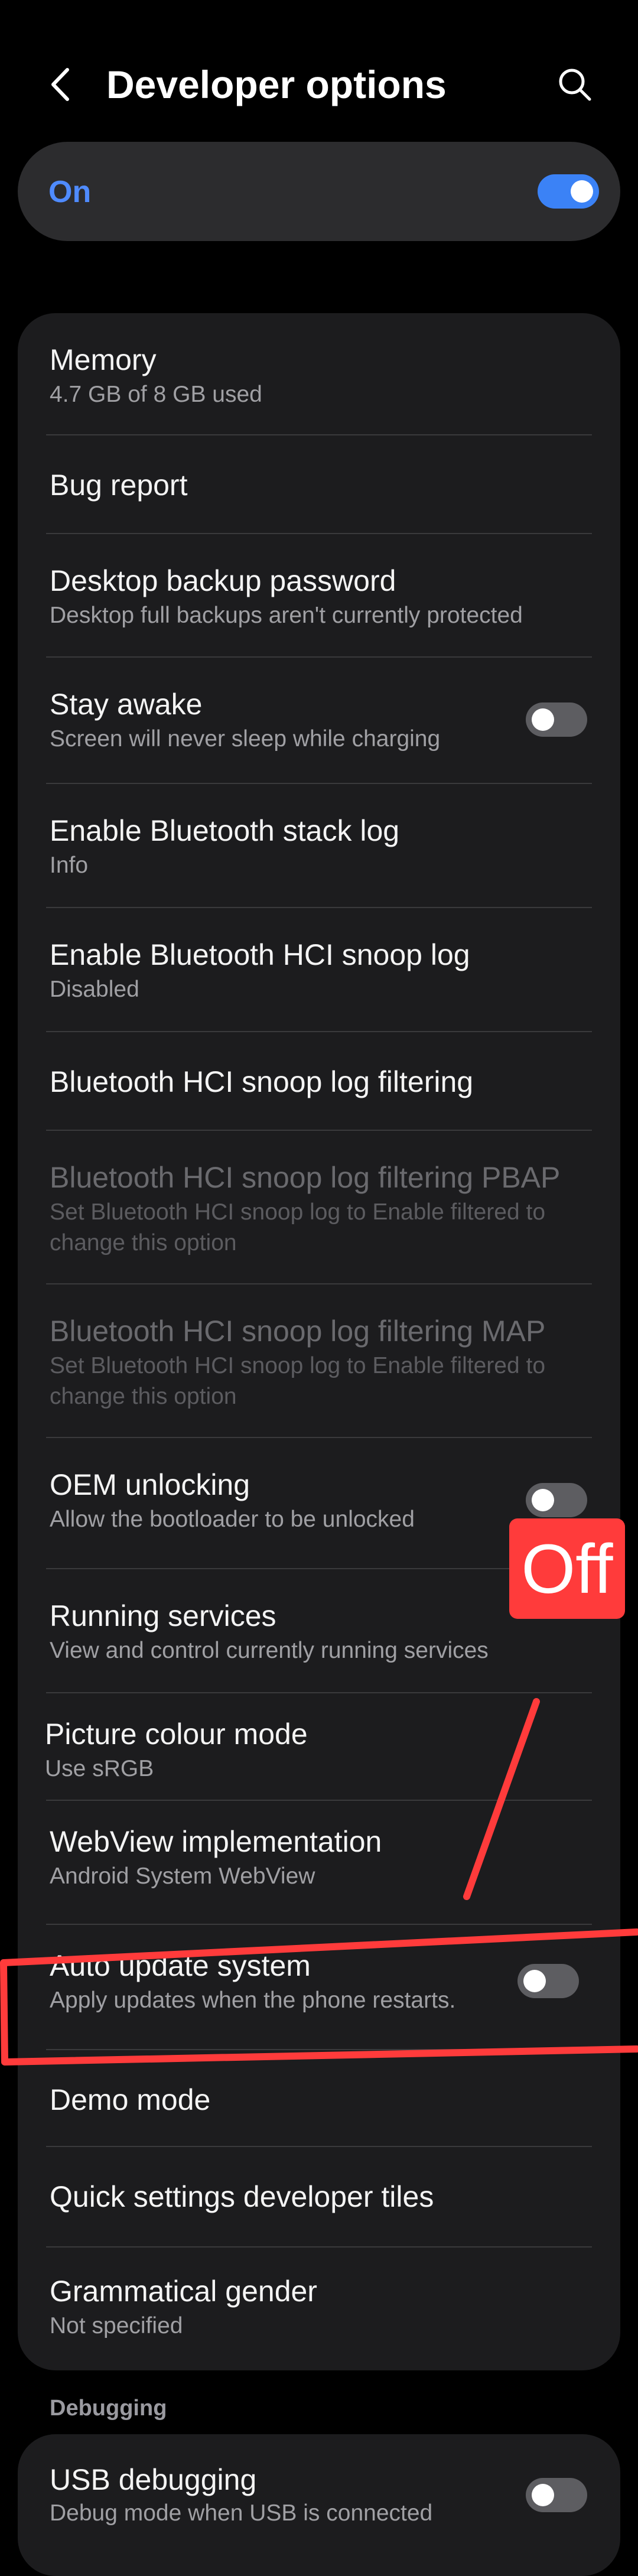 The height and width of the screenshot is (2576, 638). I want to click on setting-subtitle: Not specified, so click(116, 2326).